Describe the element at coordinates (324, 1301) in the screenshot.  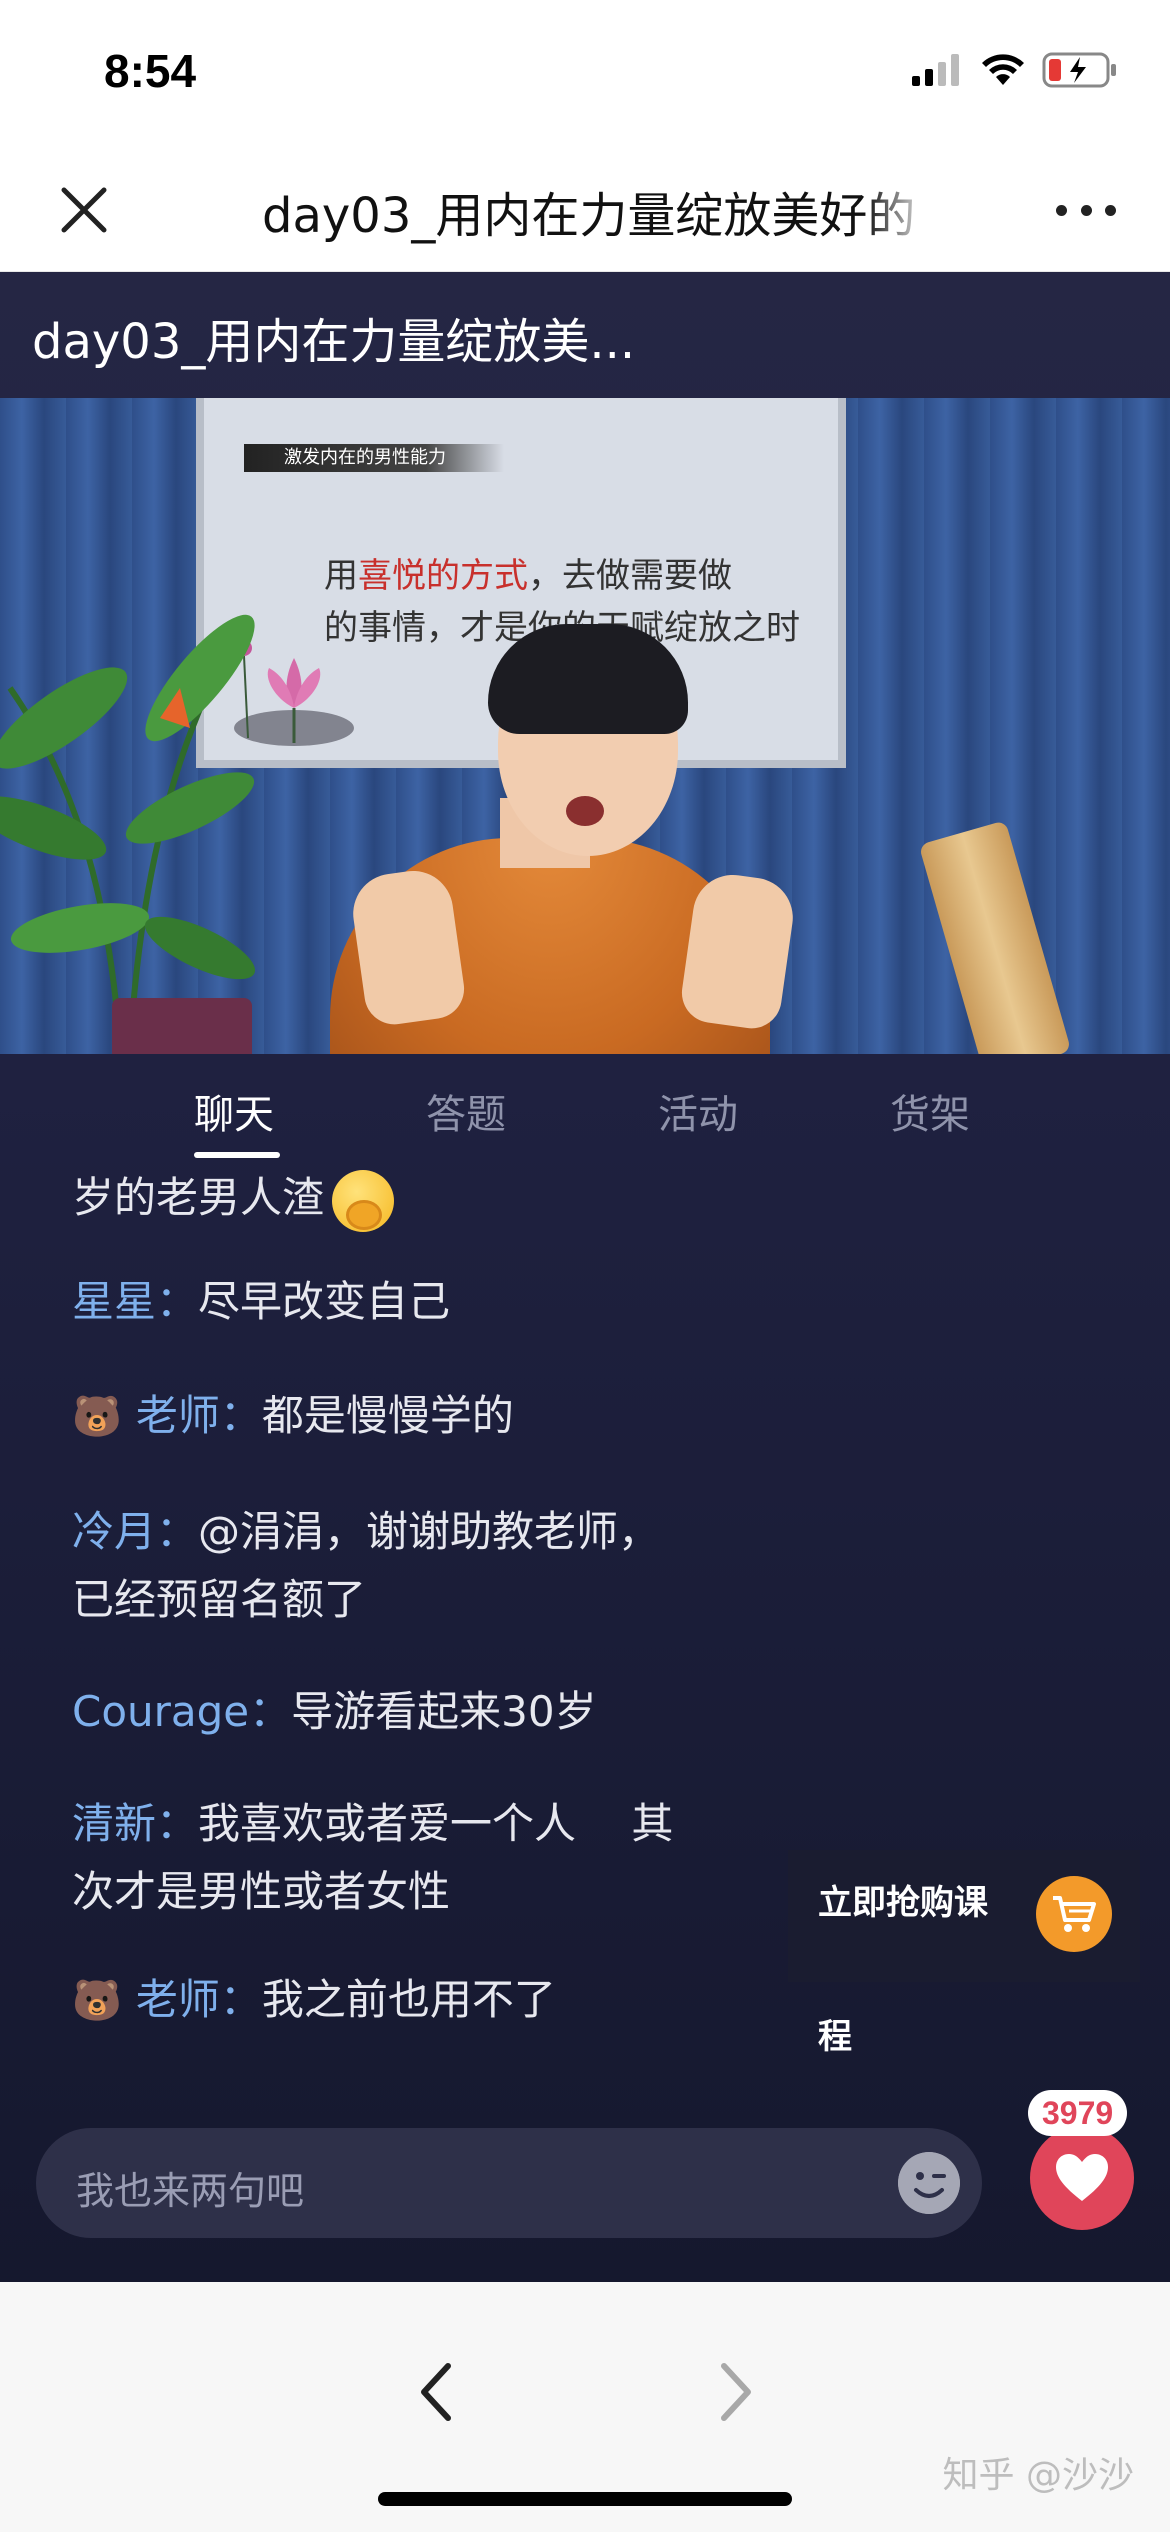
I see `chat-text: 尽早改变自己` at that location.